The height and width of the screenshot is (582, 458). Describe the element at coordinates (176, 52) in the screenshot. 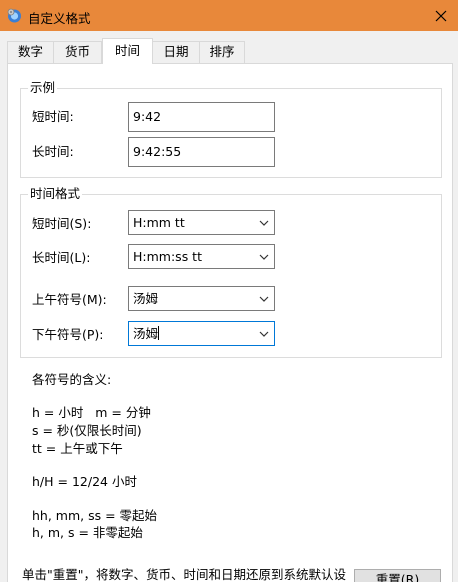

I see `tab-date: 日期` at that location.